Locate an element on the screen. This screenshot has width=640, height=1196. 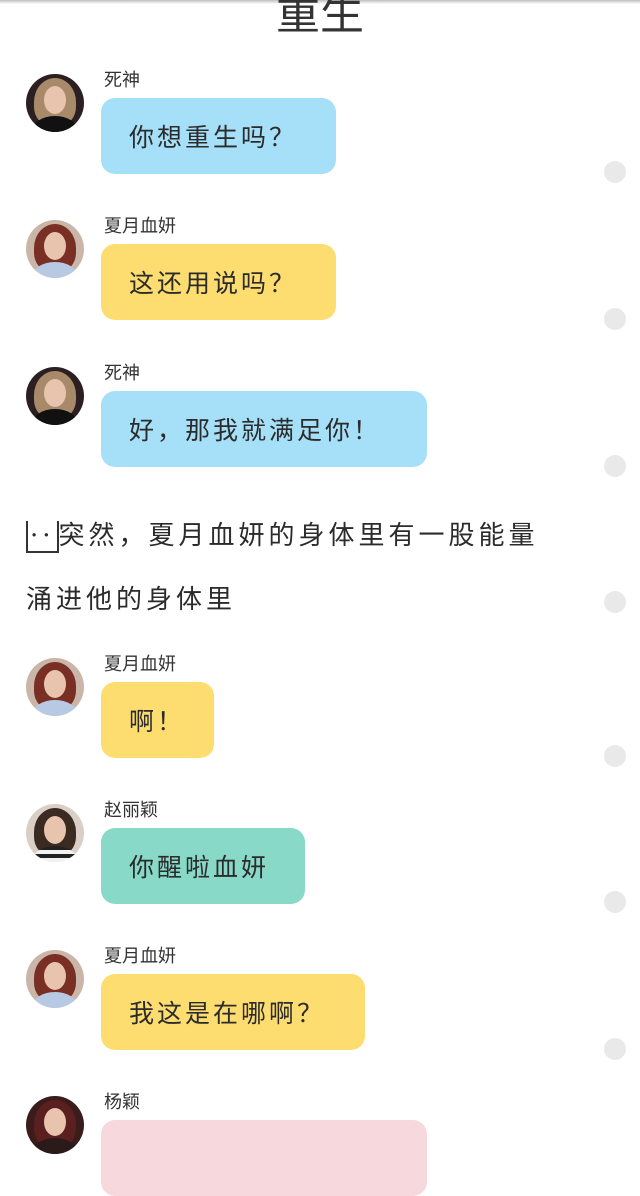
page-title: 重生 is located at coordinates (320, 17).